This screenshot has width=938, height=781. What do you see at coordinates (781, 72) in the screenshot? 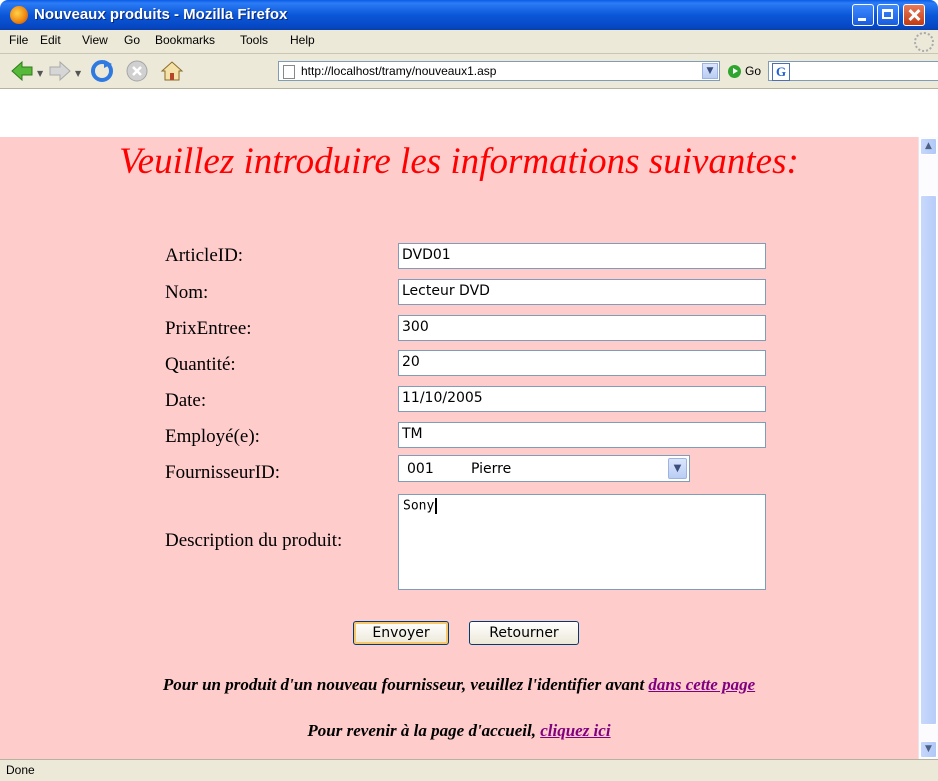
I see `google-icon: G` at bounding box center [781, 72].